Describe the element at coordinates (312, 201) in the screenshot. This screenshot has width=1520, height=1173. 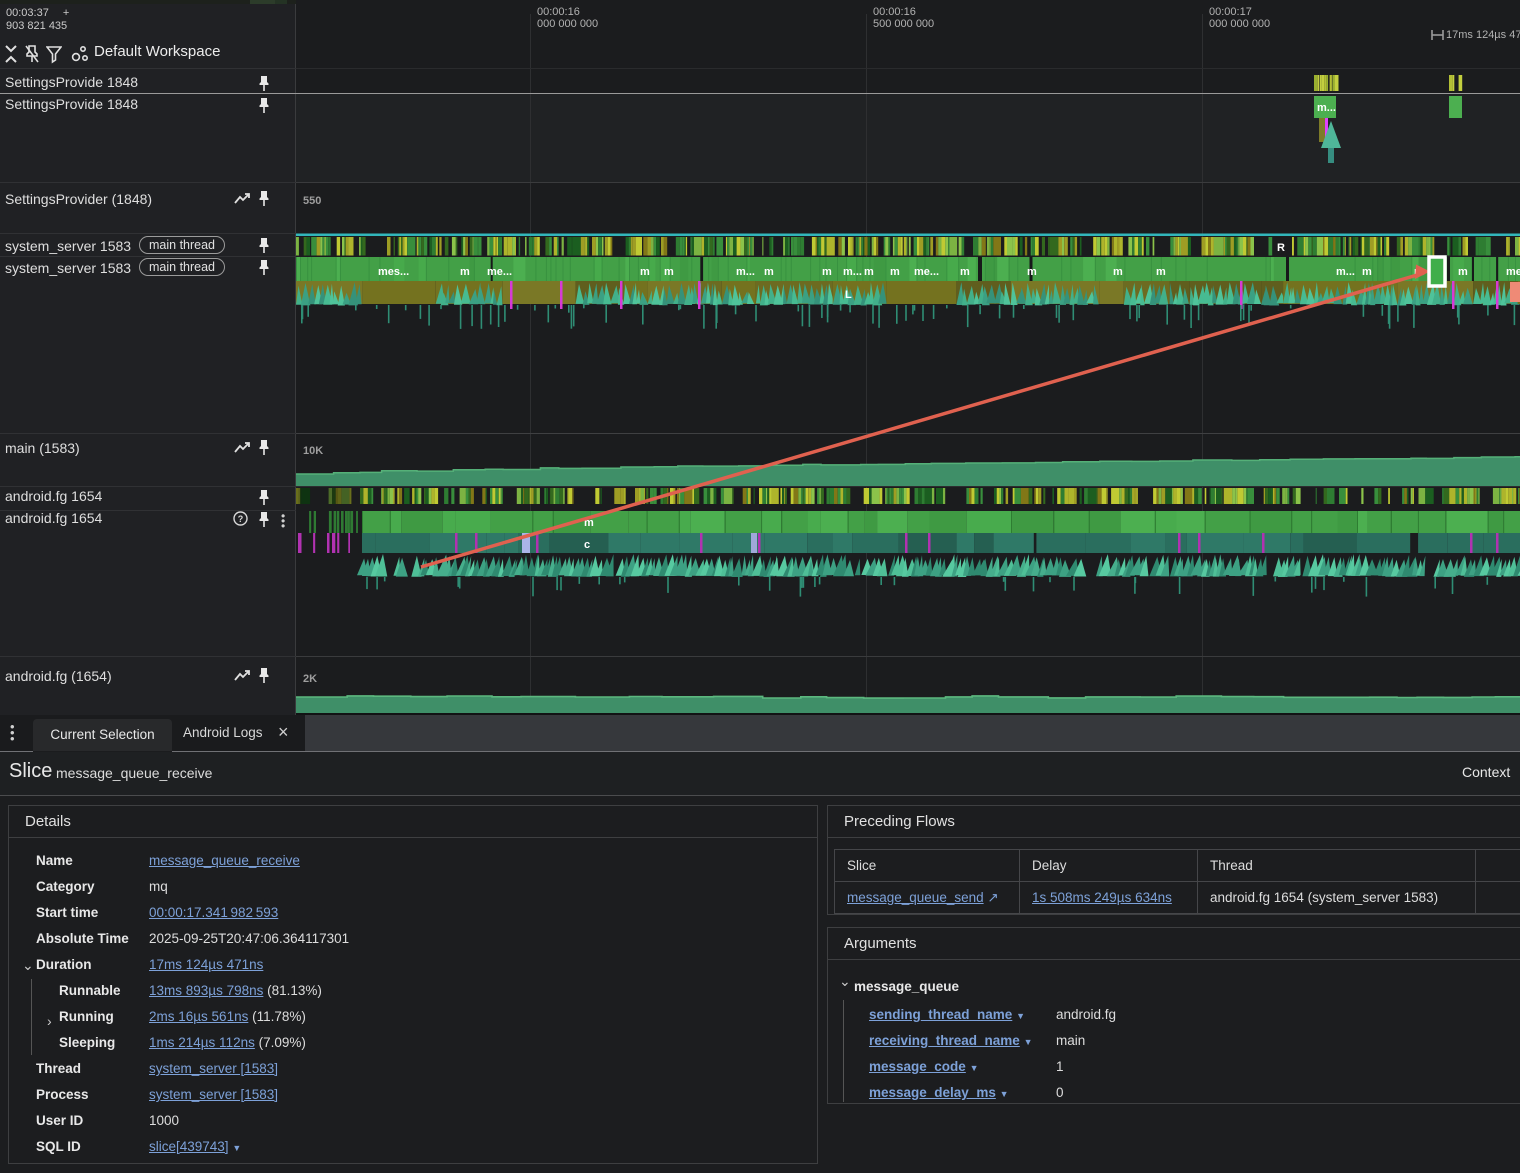
I see `svg-text: 550` at that location.